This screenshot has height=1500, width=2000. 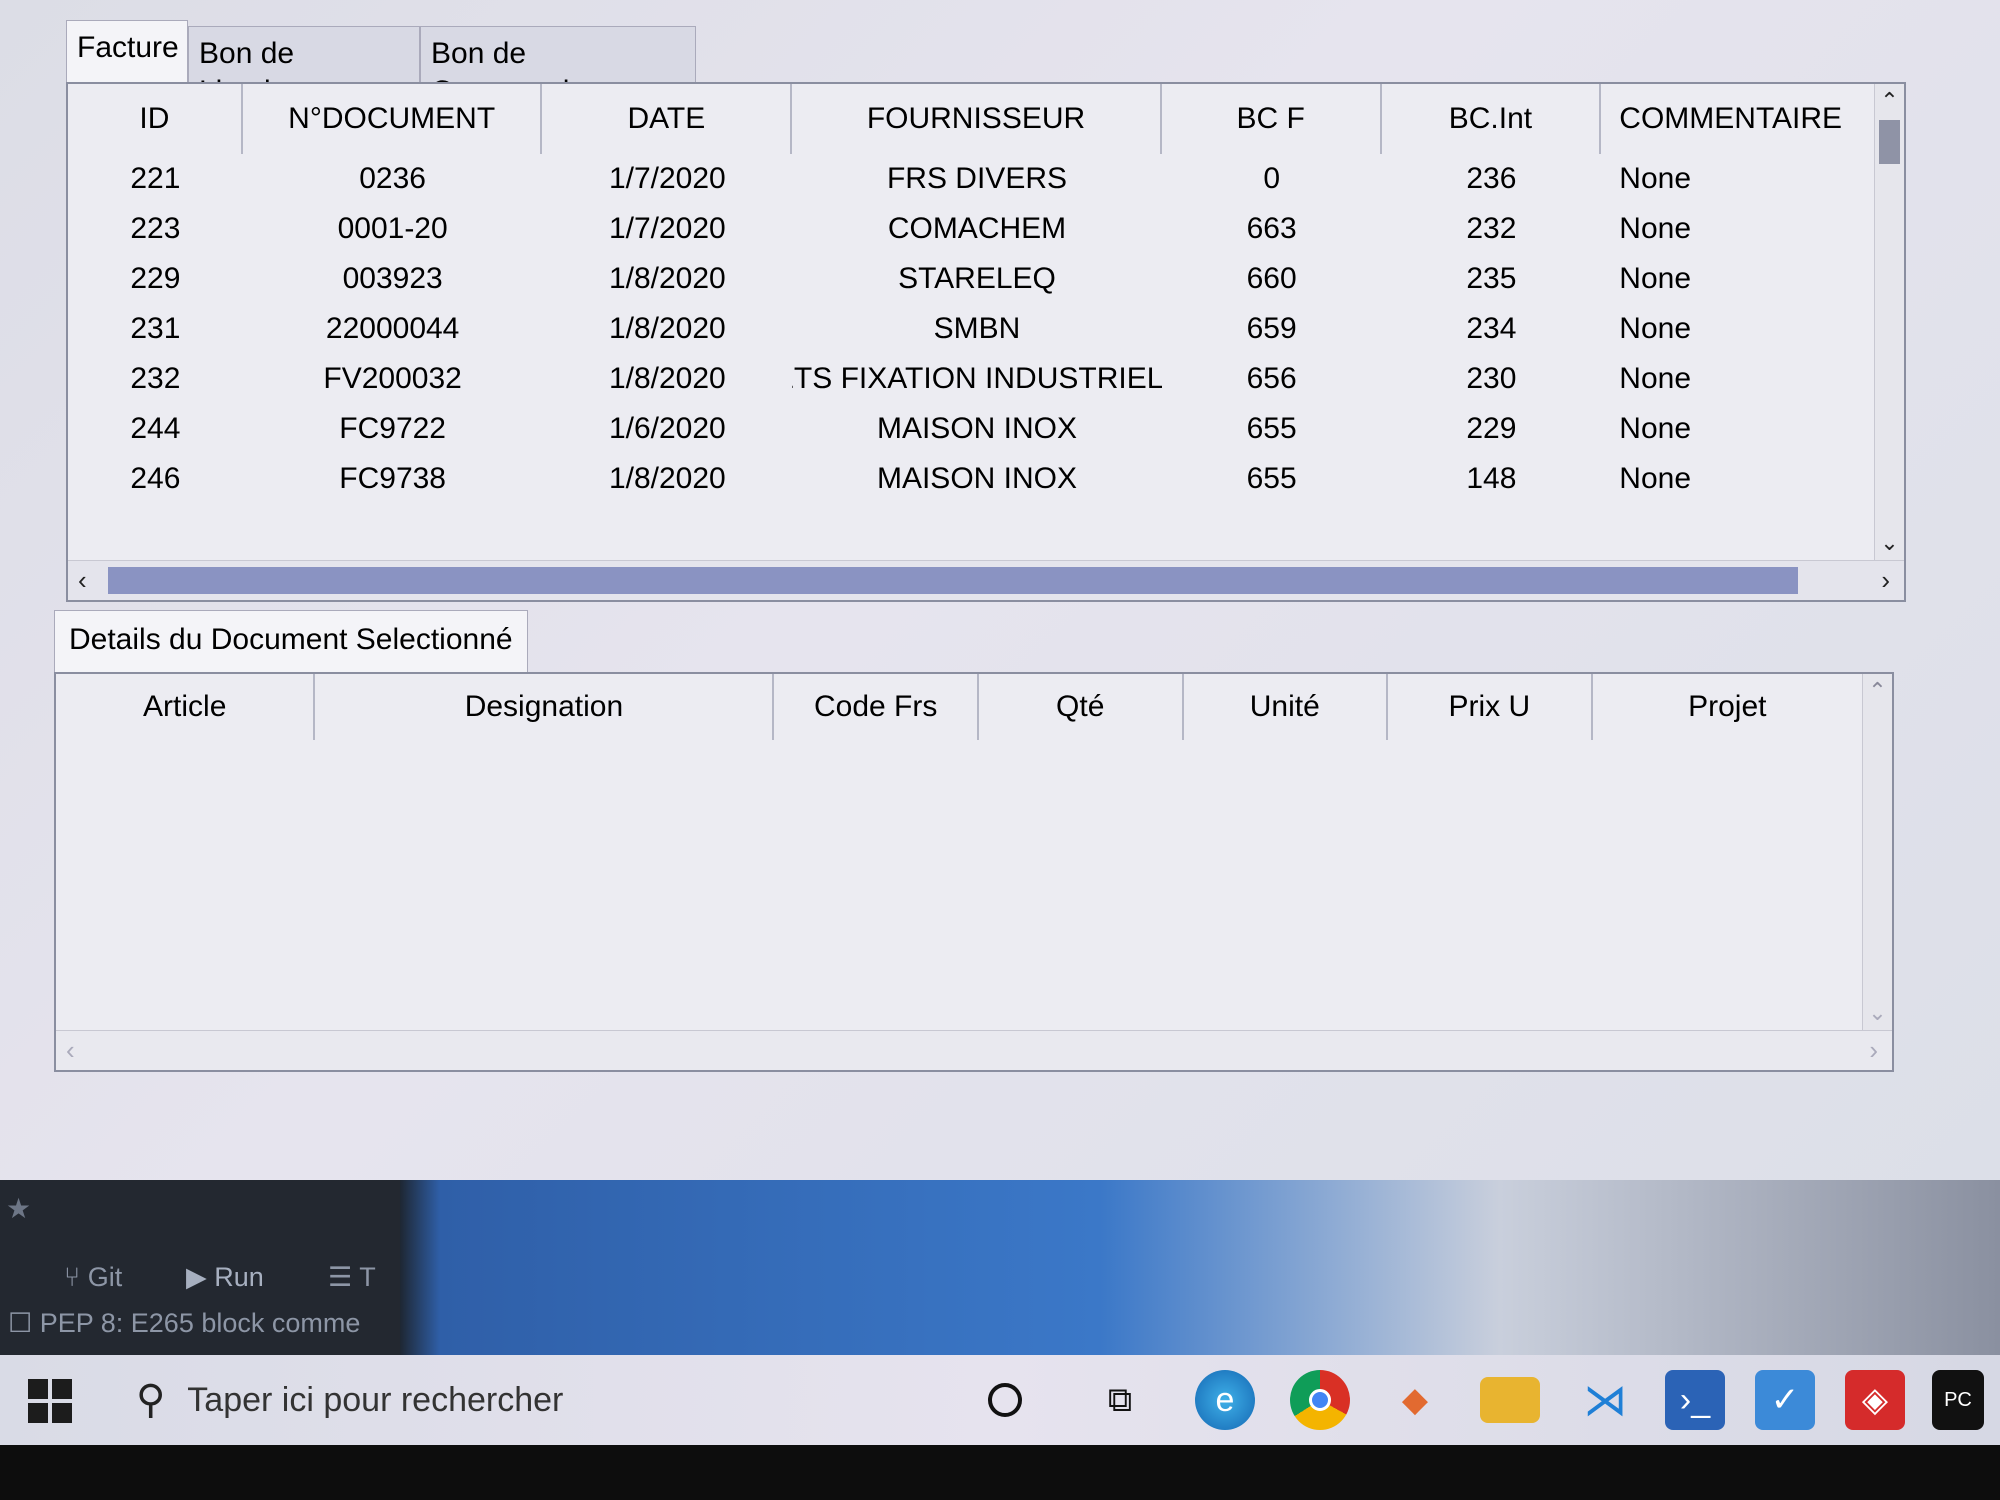 What do you see at coordinates (1120, 1400) in the screenshot?
I see `task-view-icon: ⧉` at bounding box center [1120, 1400].